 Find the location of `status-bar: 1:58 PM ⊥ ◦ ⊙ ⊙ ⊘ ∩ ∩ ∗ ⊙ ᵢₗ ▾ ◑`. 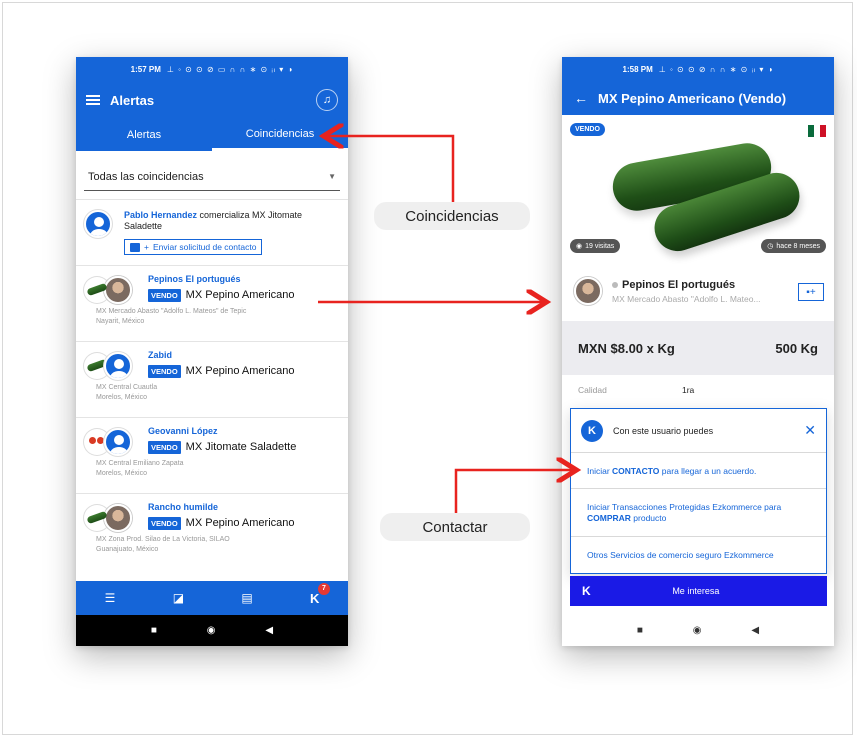

status-bar: 1:58 PM ⊥ ◦ ⊙ ⊙ ⊘ ∩ ∩ ∗ ⊙ ᵢₗ ▾ ◑ is located at coordinates (698, 69).